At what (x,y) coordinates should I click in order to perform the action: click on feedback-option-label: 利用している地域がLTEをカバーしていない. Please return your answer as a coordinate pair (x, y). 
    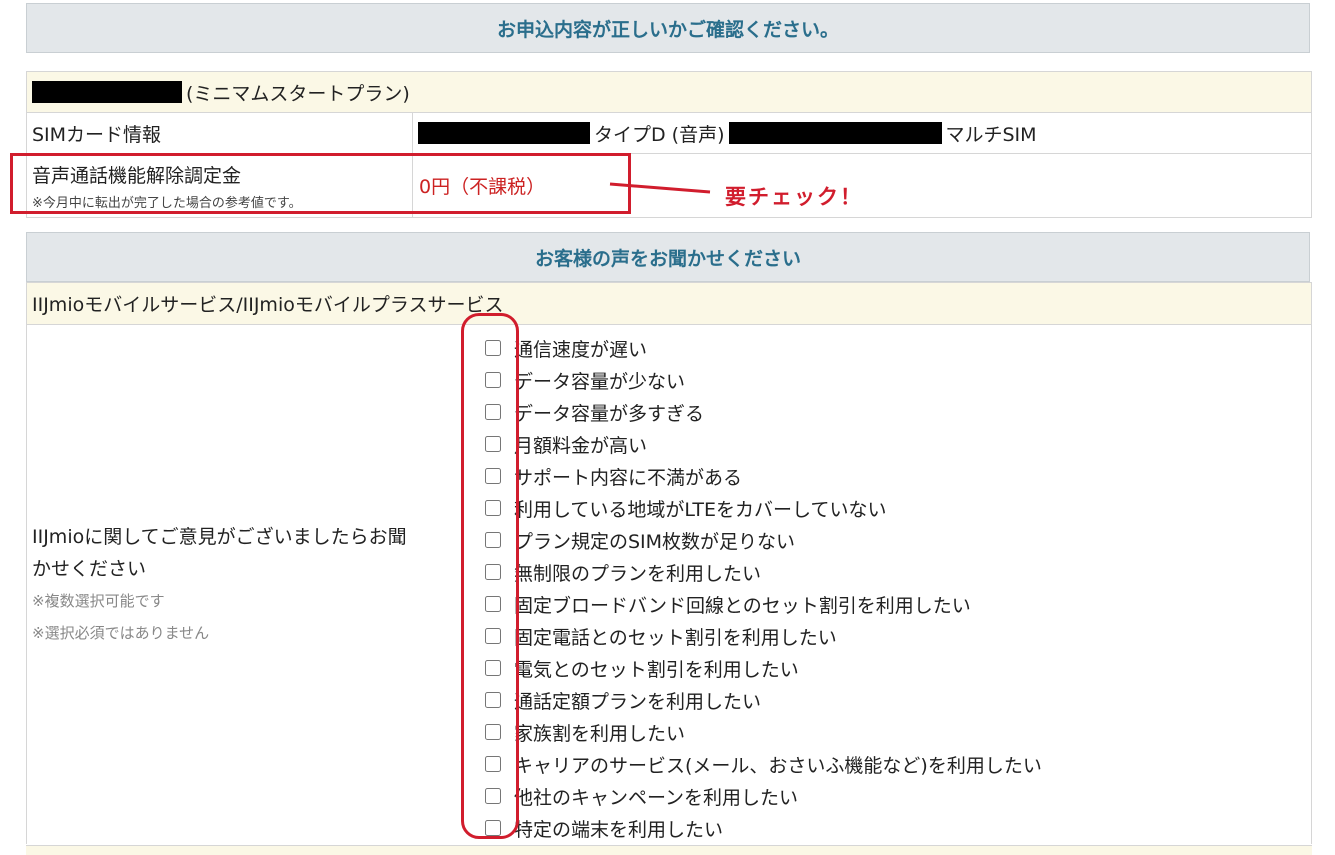
    Looking at the image, I should click on (700, 509).